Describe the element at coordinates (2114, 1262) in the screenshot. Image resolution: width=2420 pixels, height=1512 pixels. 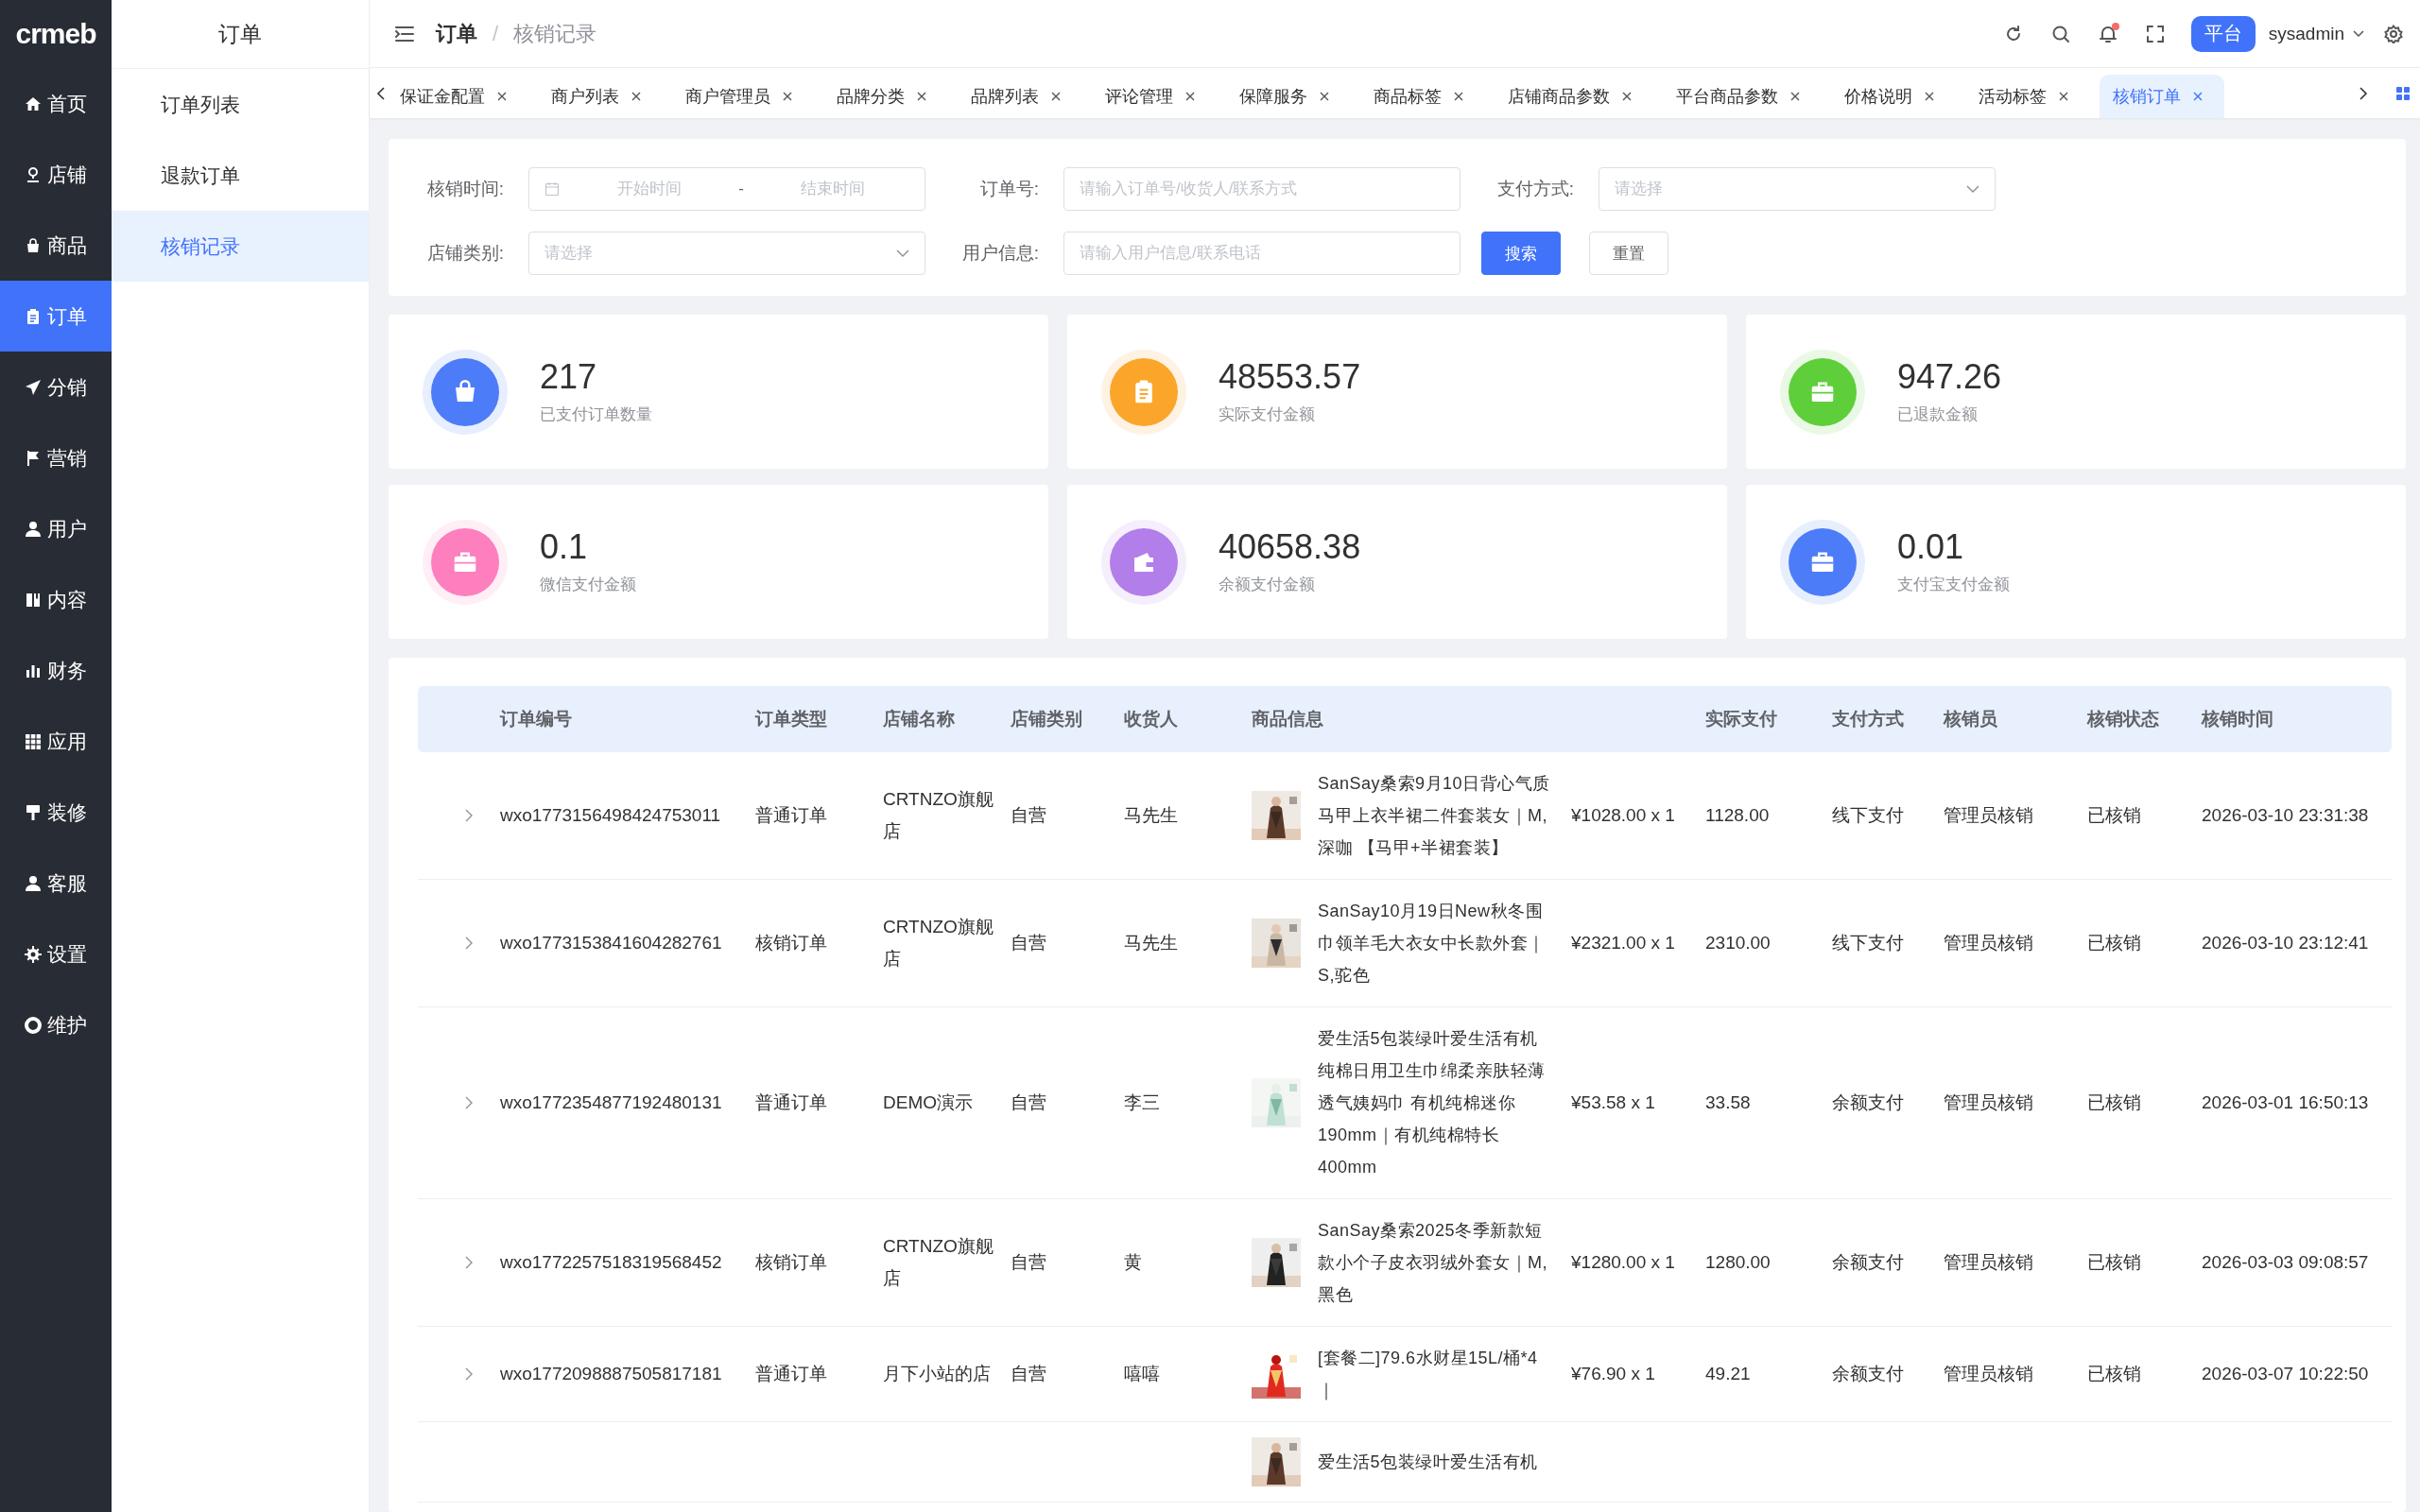
I see `table-cell-text: 已核销` at that location.